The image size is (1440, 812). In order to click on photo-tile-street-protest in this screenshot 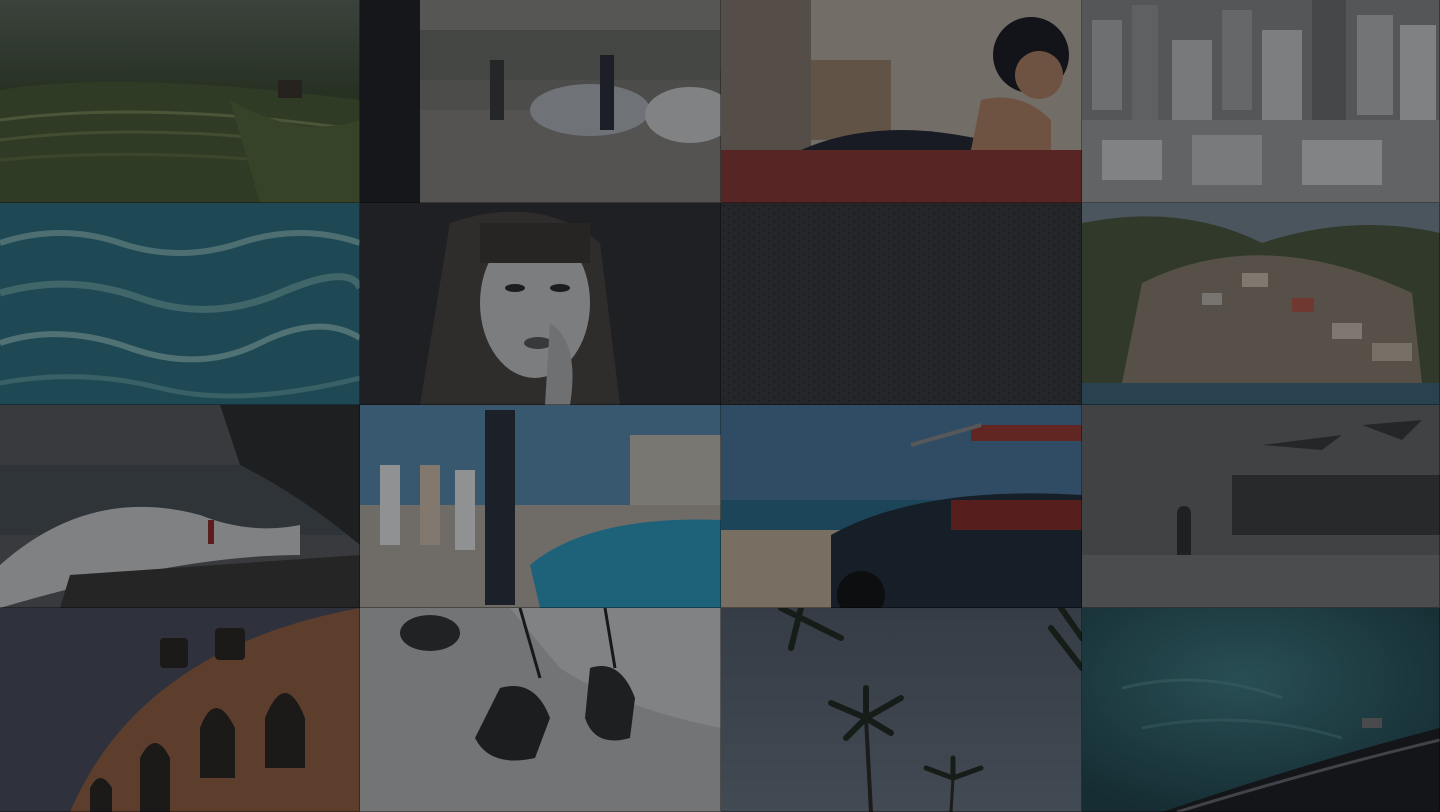, I will do `click(540, 101)`.